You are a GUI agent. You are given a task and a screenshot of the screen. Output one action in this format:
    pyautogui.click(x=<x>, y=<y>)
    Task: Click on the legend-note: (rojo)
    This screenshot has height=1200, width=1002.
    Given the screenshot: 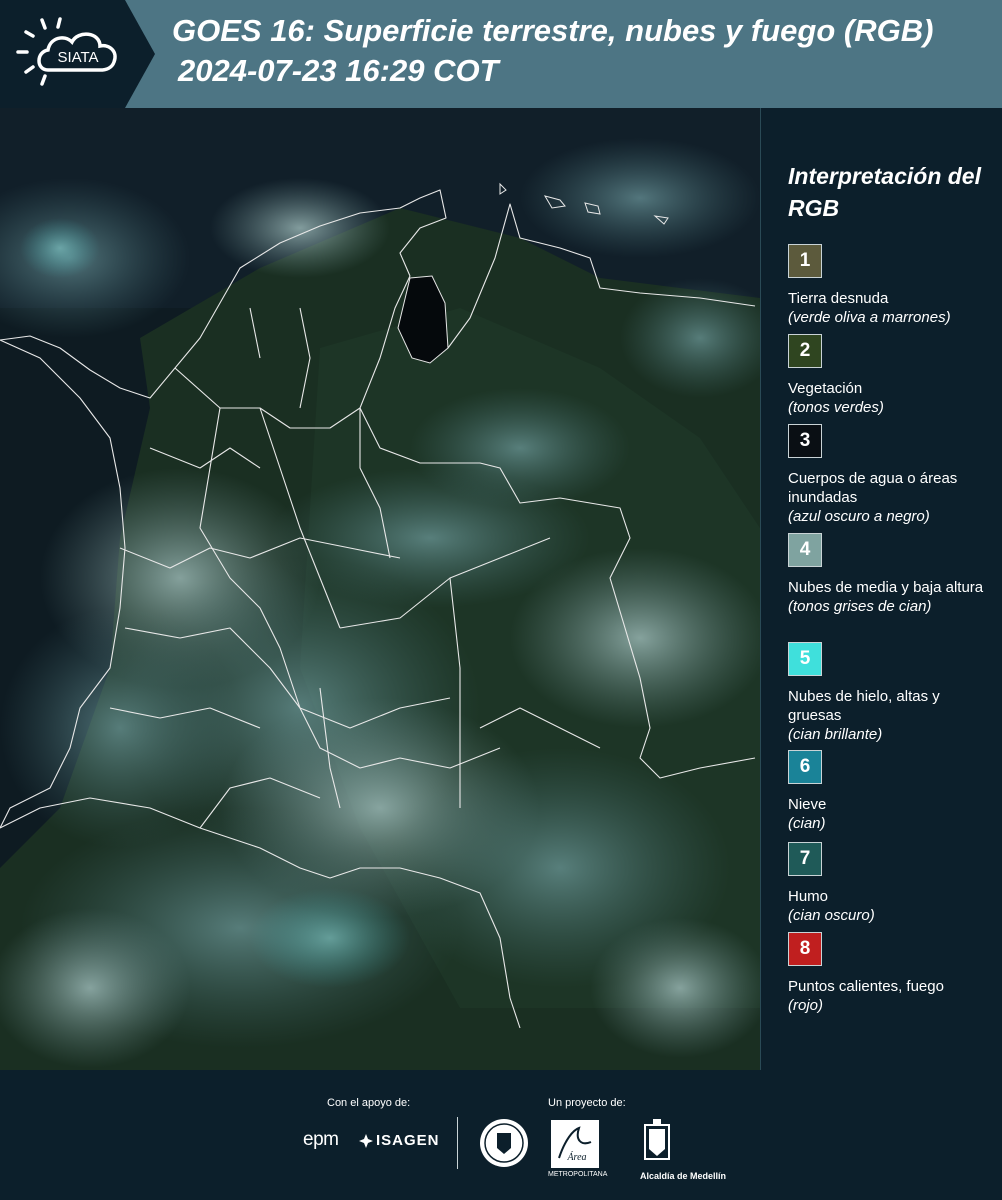 What is the action you would take?
    pyautogui.click(x=806, y=1005)
    